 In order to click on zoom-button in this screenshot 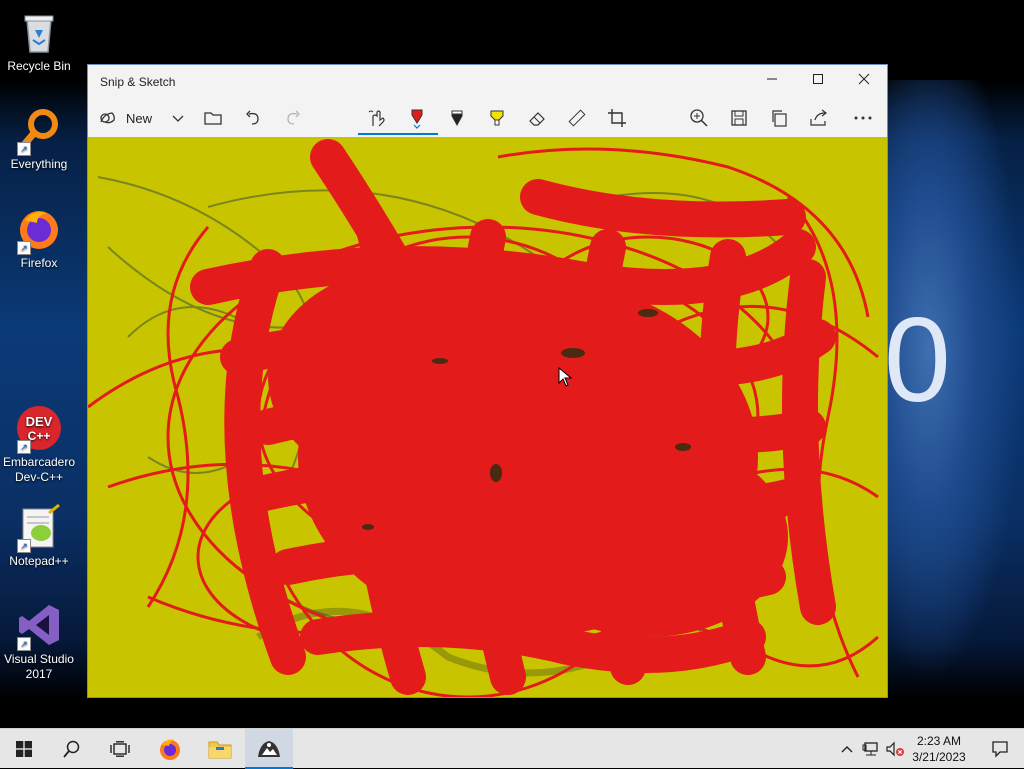, I will do `click(699, 118)`.